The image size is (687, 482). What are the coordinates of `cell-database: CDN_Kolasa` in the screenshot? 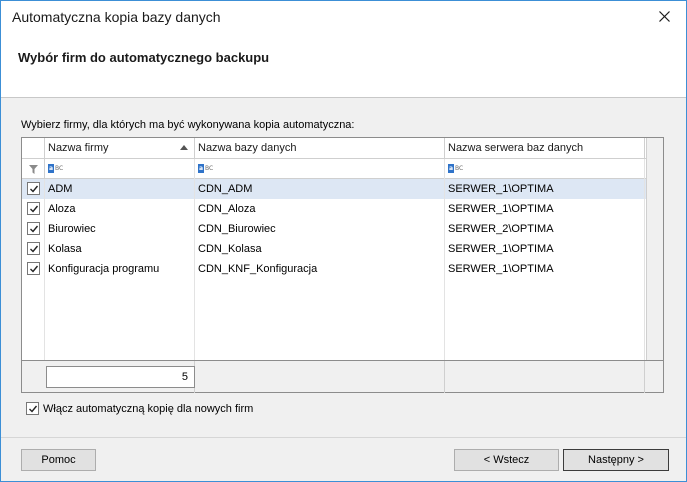 It's located at (320, 249).